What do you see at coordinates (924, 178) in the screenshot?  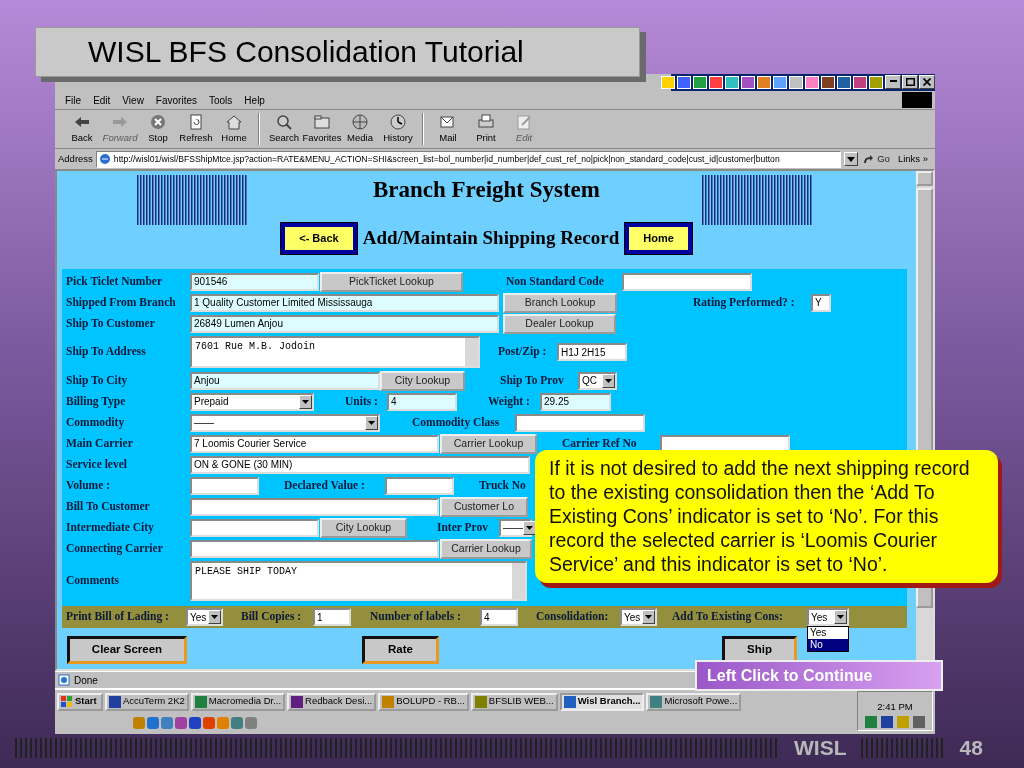 I see `scroll-up-button` at bounding box center [924, 178].